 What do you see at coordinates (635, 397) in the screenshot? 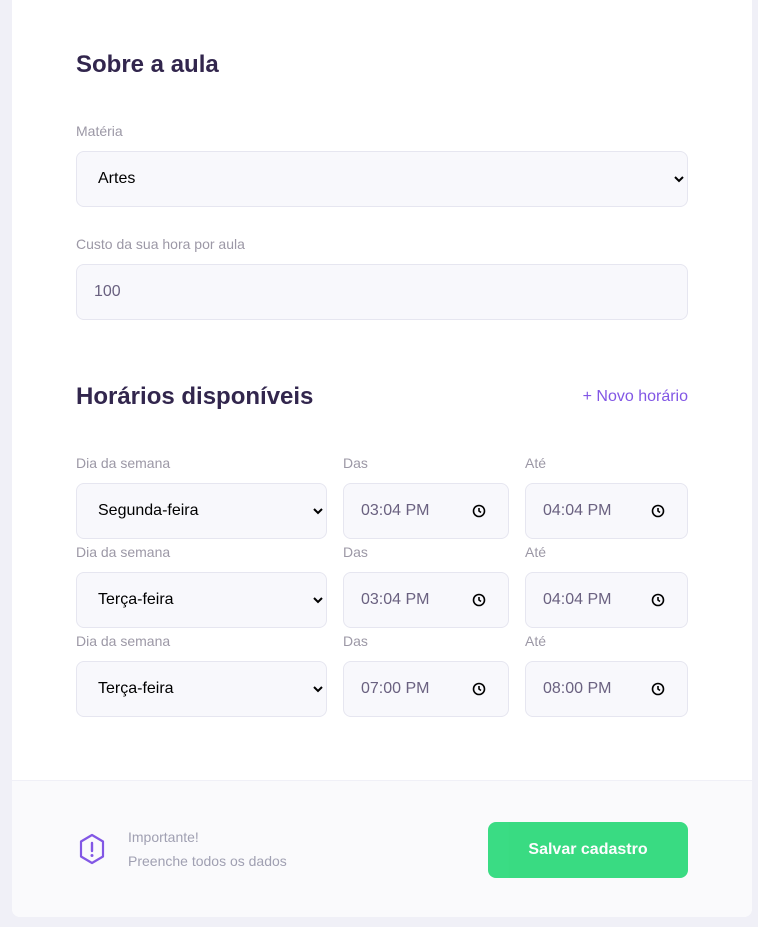
I see `add-schedule-button: + Novo horário` at bounding box center [635, 397].